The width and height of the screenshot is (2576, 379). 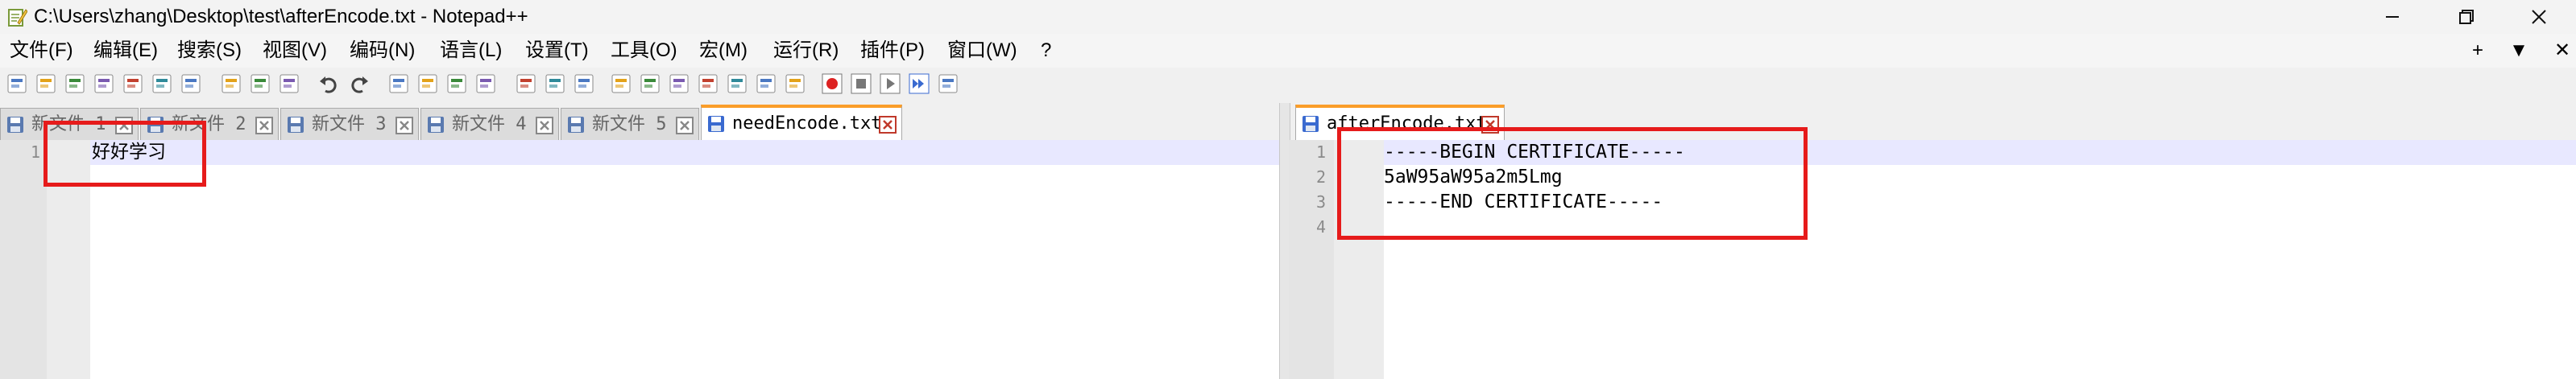 What do you see at coordinates (650, 84) in the screenshot?
I see `indent-guide-icon` at bounding box center [650, 84].